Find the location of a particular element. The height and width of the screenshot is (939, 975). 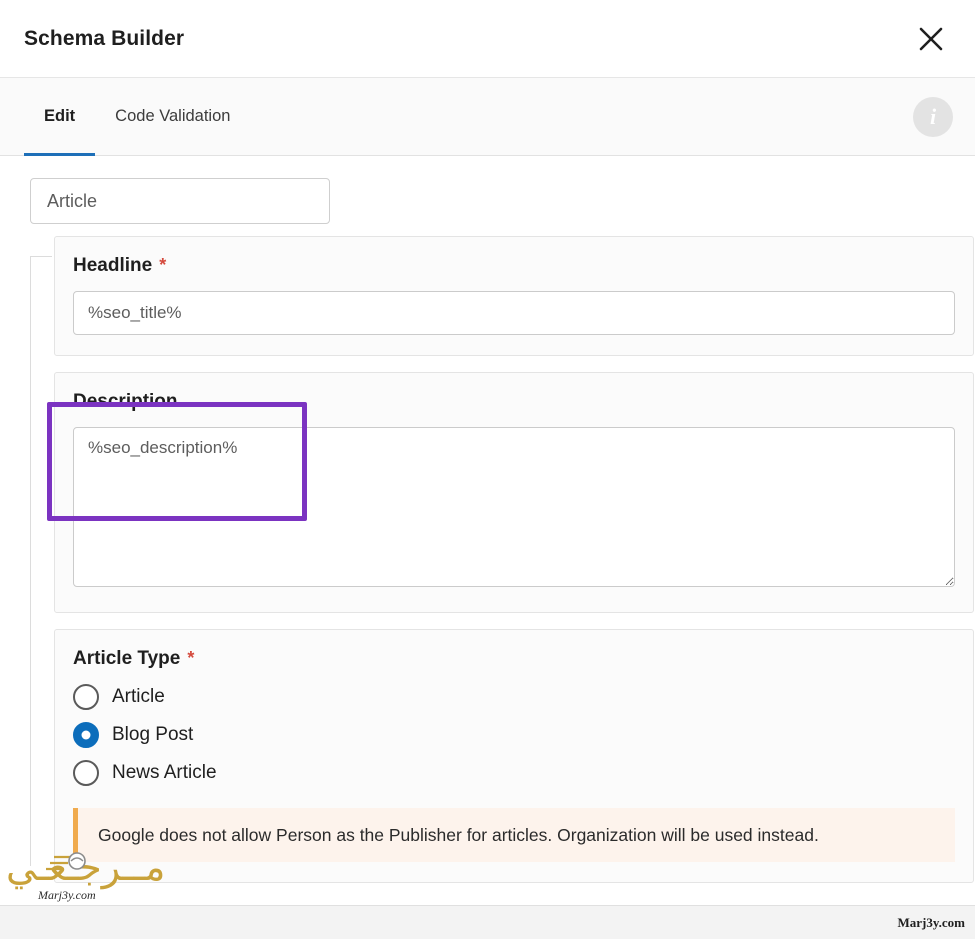

headline-label-row: Headline * is located at coordinates (514, 266).